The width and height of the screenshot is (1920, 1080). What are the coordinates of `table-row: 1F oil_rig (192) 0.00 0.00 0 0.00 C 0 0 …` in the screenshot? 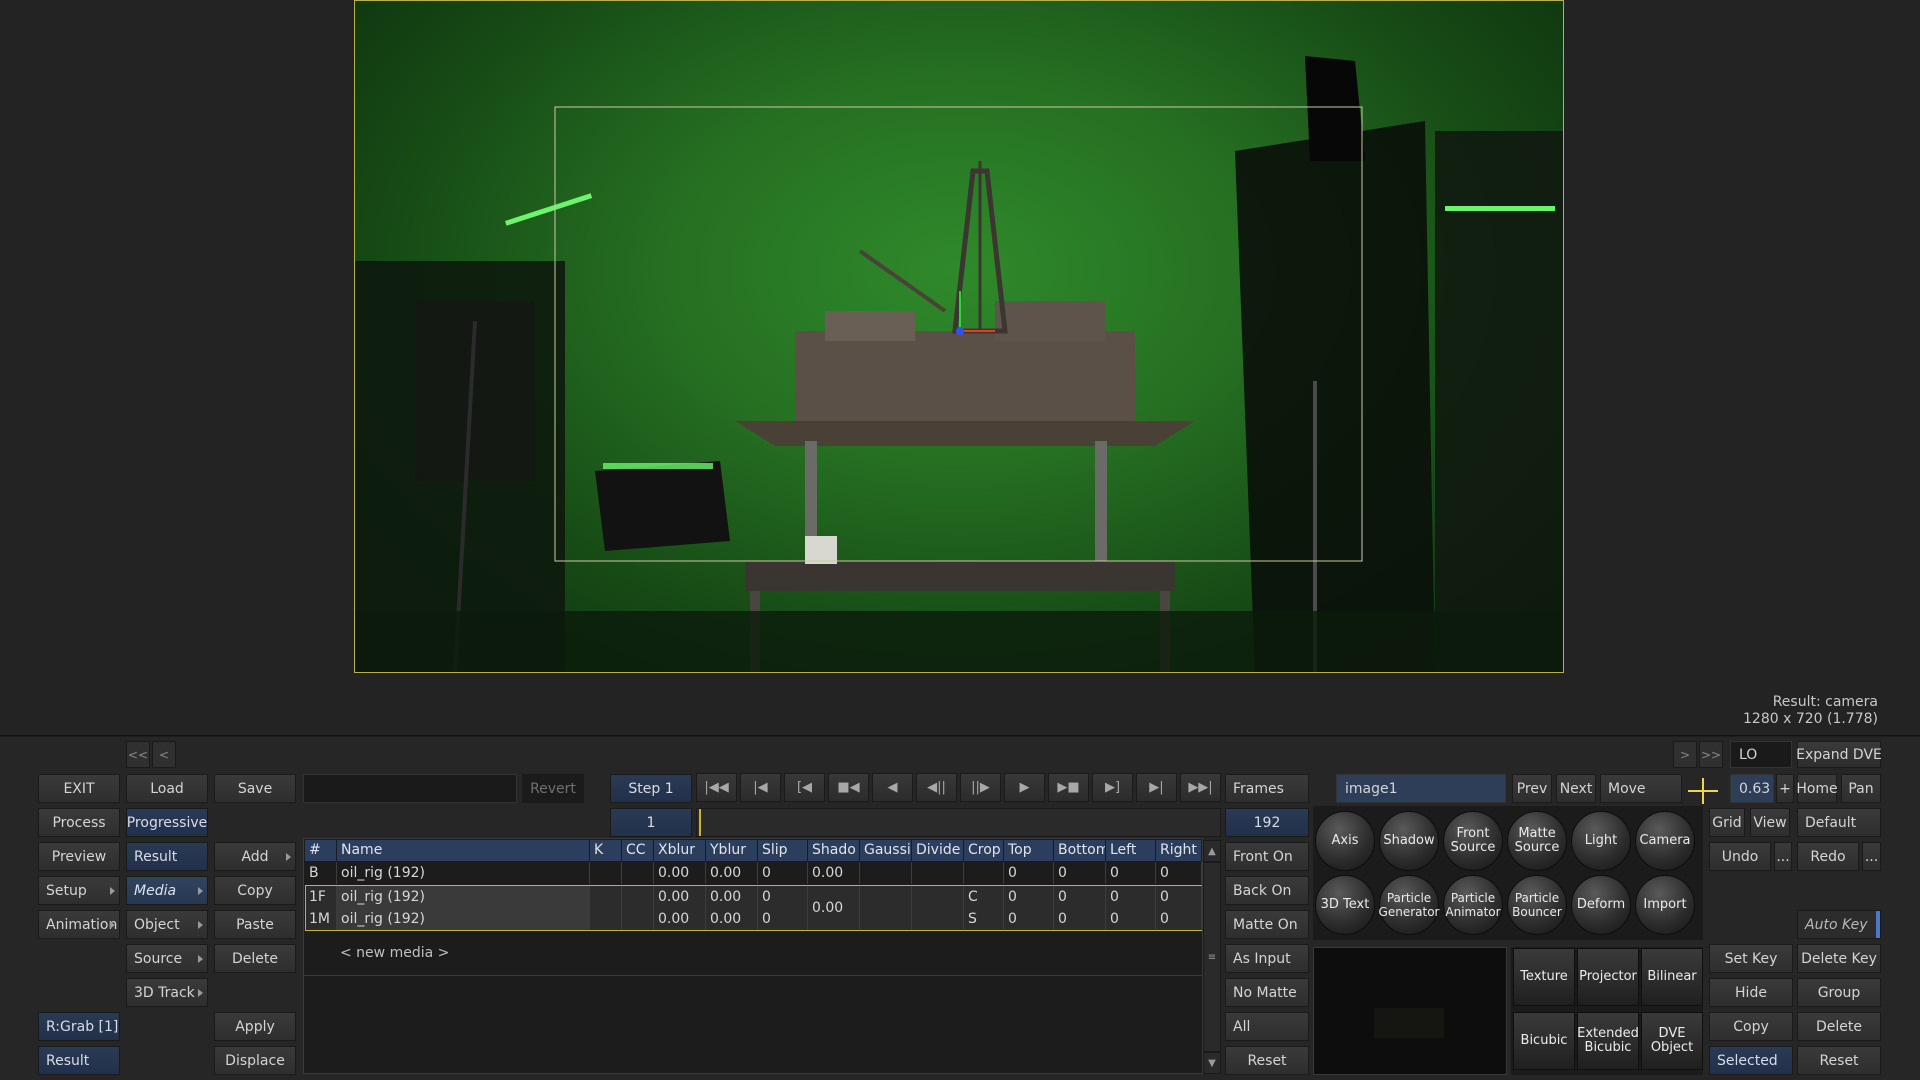 It's located at (753, 908).